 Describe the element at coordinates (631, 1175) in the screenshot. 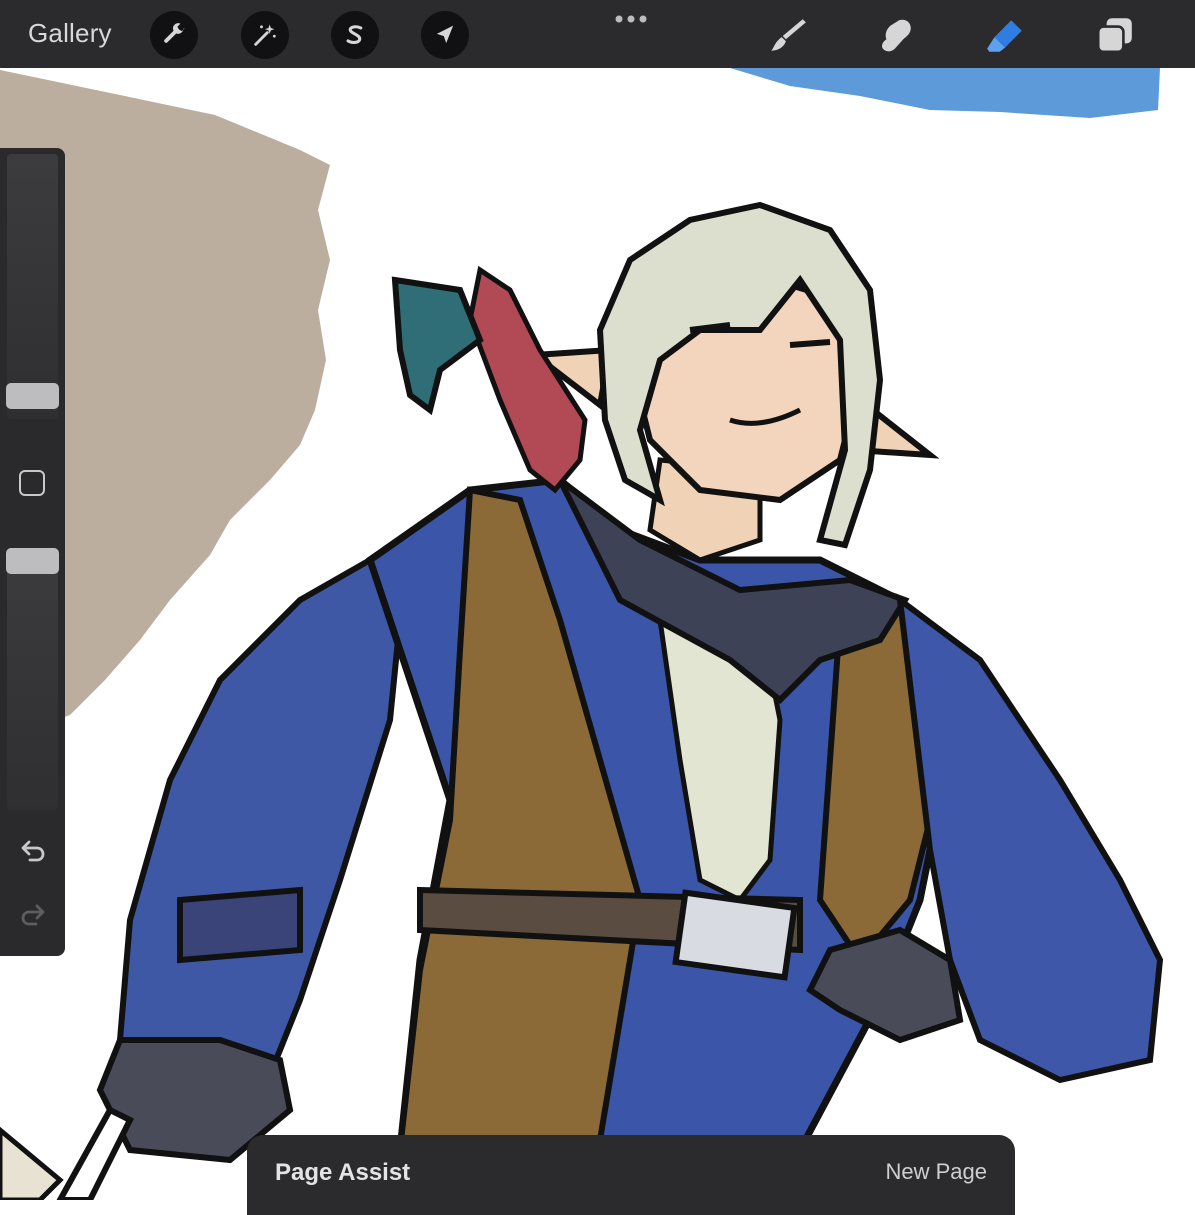

I see `page-assist-panel: Page Assist New Page` at that location.